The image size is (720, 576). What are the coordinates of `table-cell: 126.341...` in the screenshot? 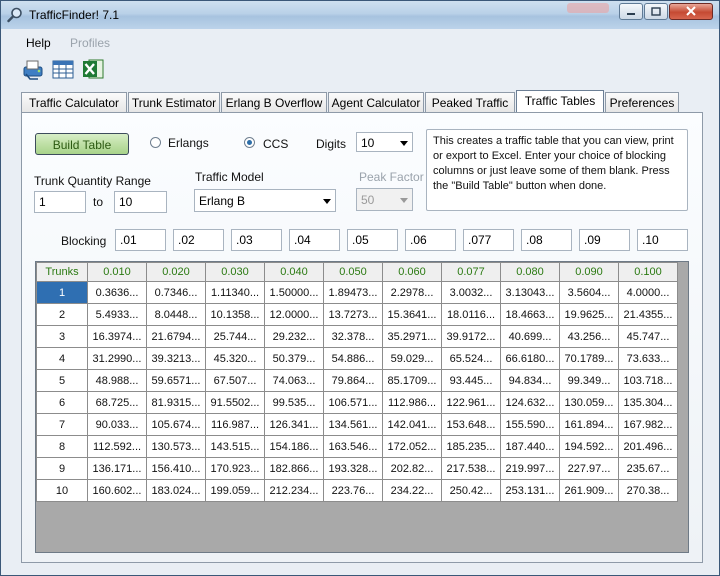 It's located at (294, 424).